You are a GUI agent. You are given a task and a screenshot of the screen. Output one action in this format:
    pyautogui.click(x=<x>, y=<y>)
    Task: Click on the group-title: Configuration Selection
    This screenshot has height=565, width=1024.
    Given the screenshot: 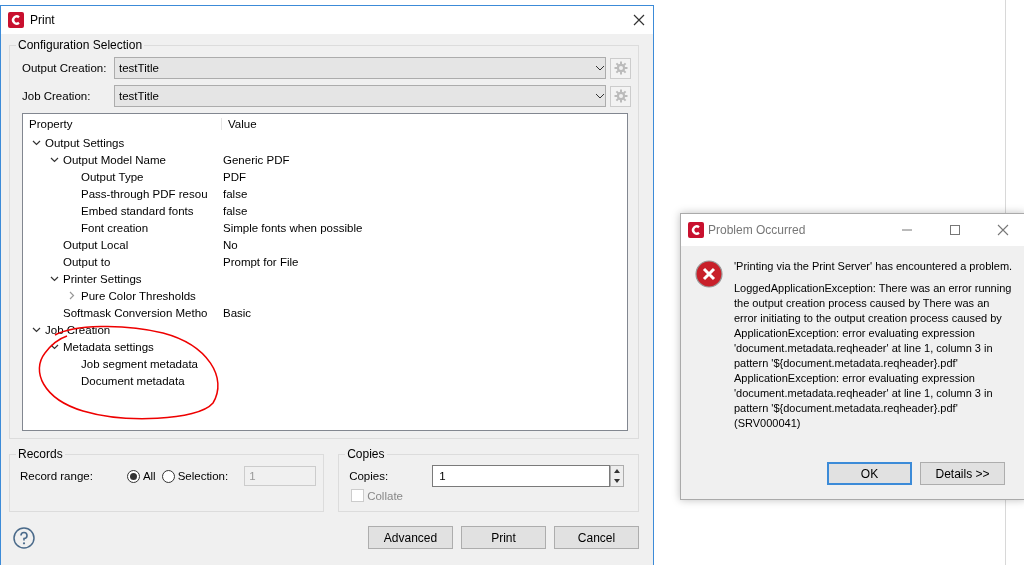 What is the action you would take?
    pyautogui.click(x=80, y=45)
    